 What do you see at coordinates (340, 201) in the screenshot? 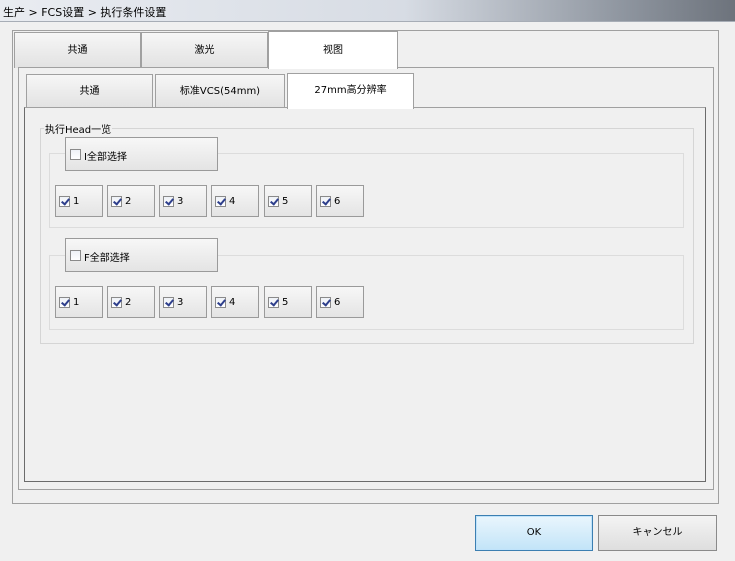
I see `head-i-6-checkbox: 6` at bounding box center [340, 201].